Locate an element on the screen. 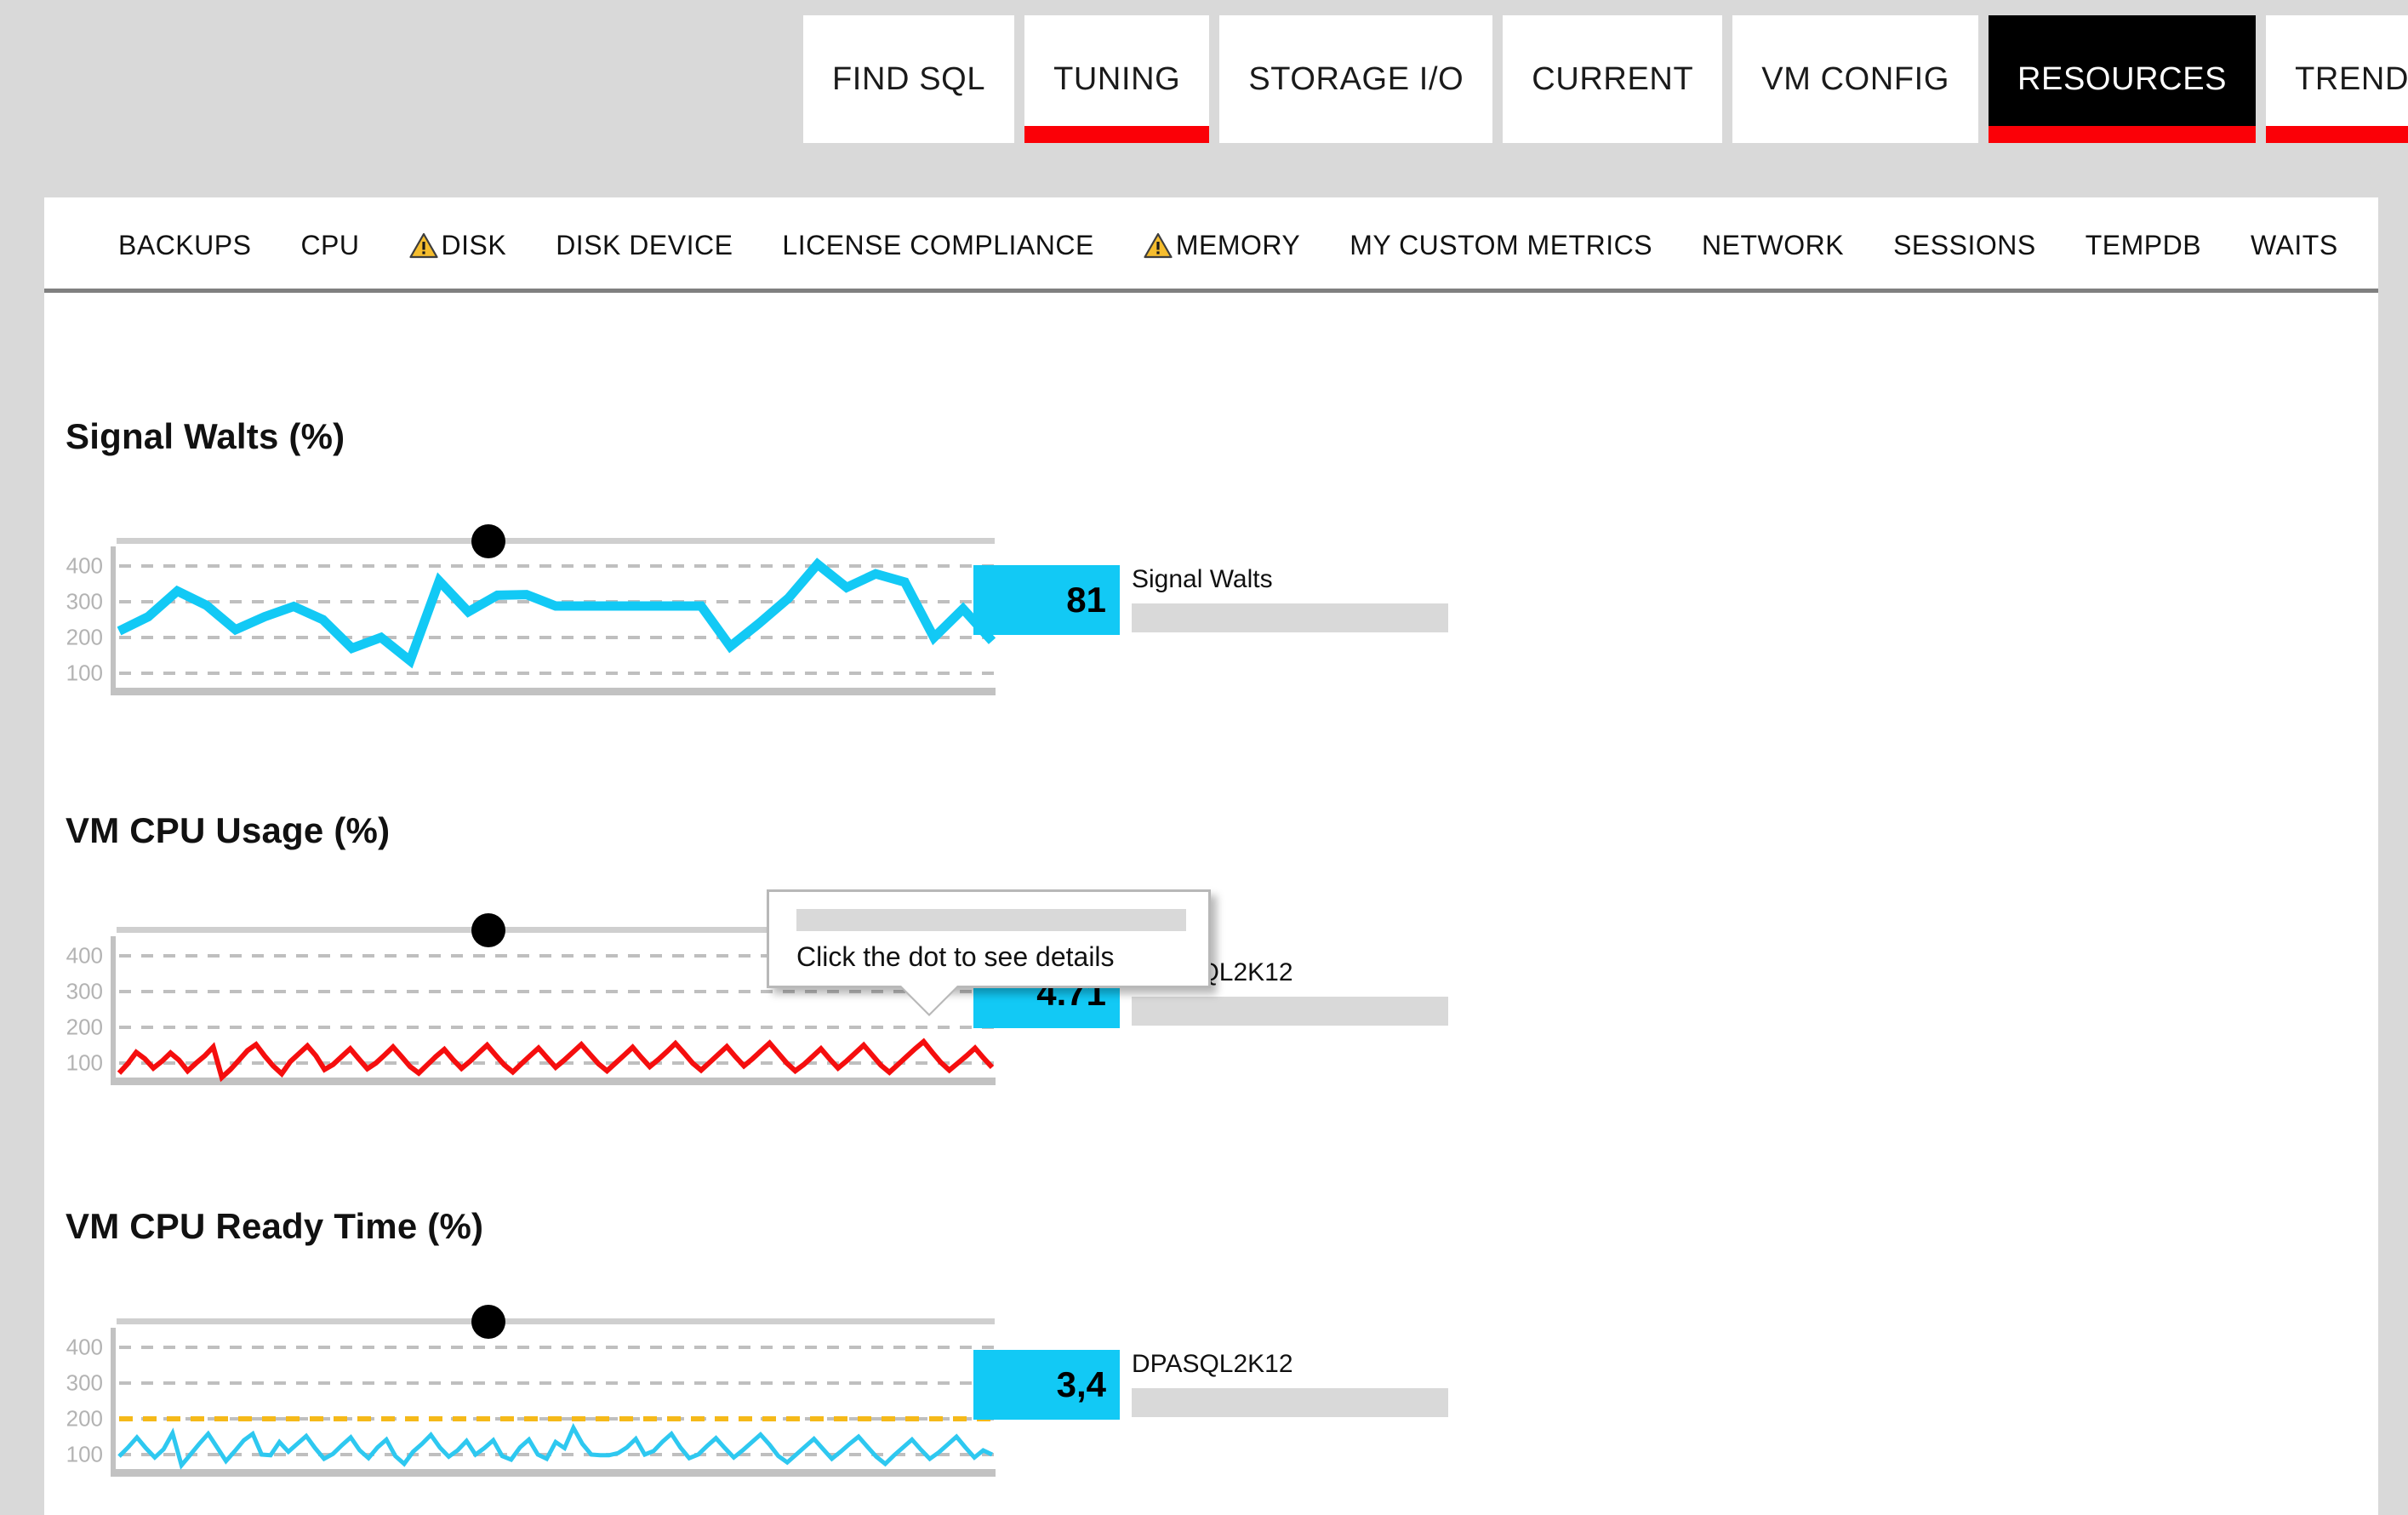 This screenshot has height=1515, width=2408. tab-tuning-label: TUNING is located at coordinates (1117, 78).